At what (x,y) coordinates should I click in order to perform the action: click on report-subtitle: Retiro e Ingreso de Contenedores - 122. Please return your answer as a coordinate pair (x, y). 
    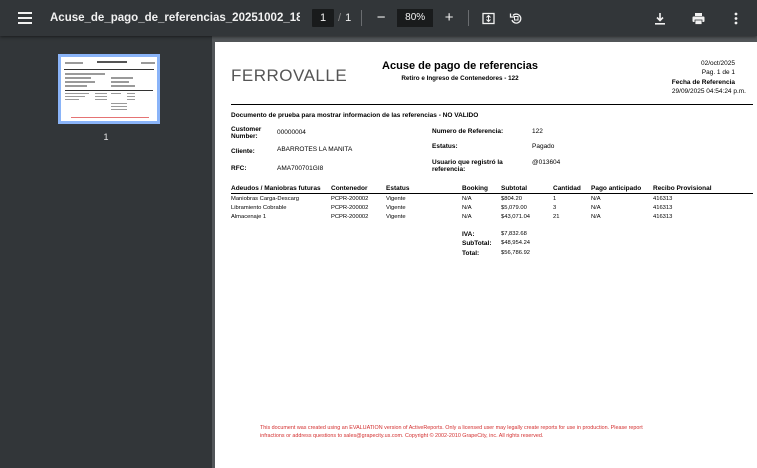
    Looking at the image, I should click on (460, 78).